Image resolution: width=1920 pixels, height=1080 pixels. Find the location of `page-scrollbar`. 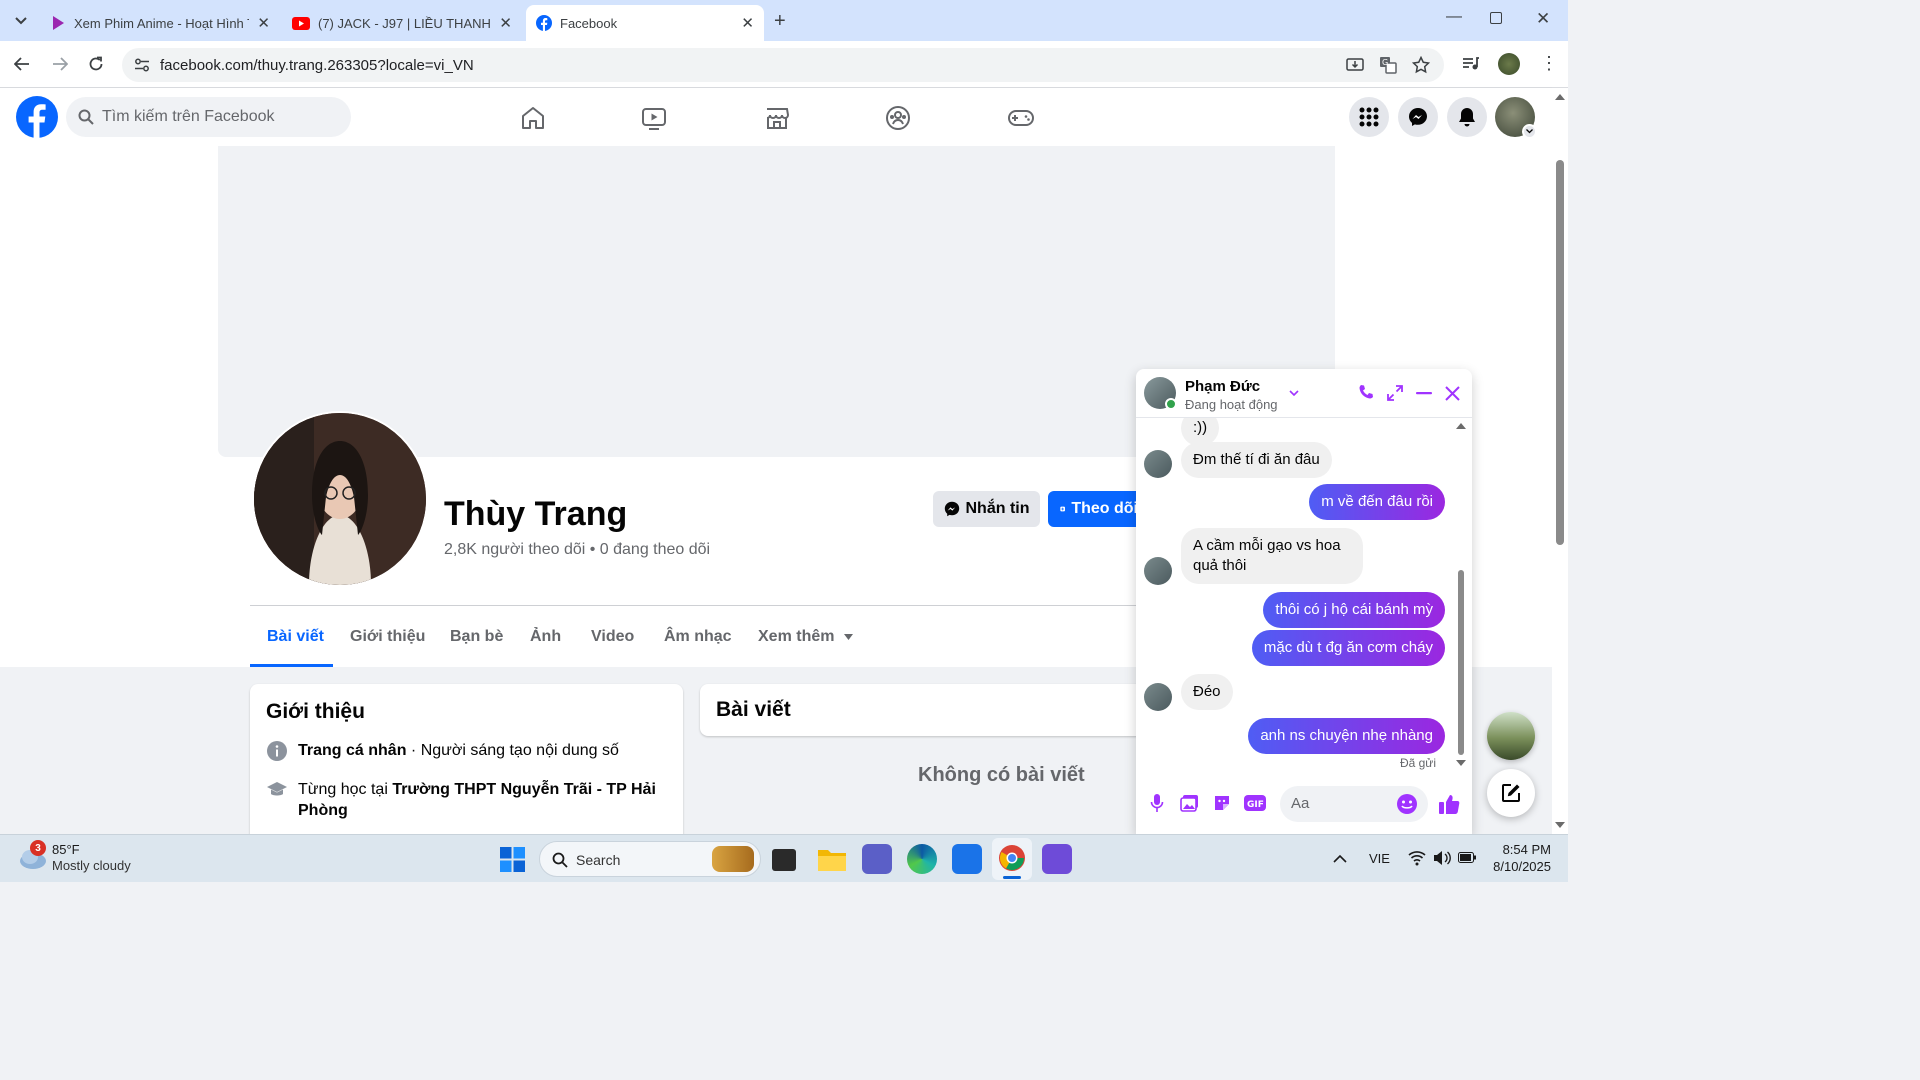

page-scrollbar is located at coordinates (1560, 461).